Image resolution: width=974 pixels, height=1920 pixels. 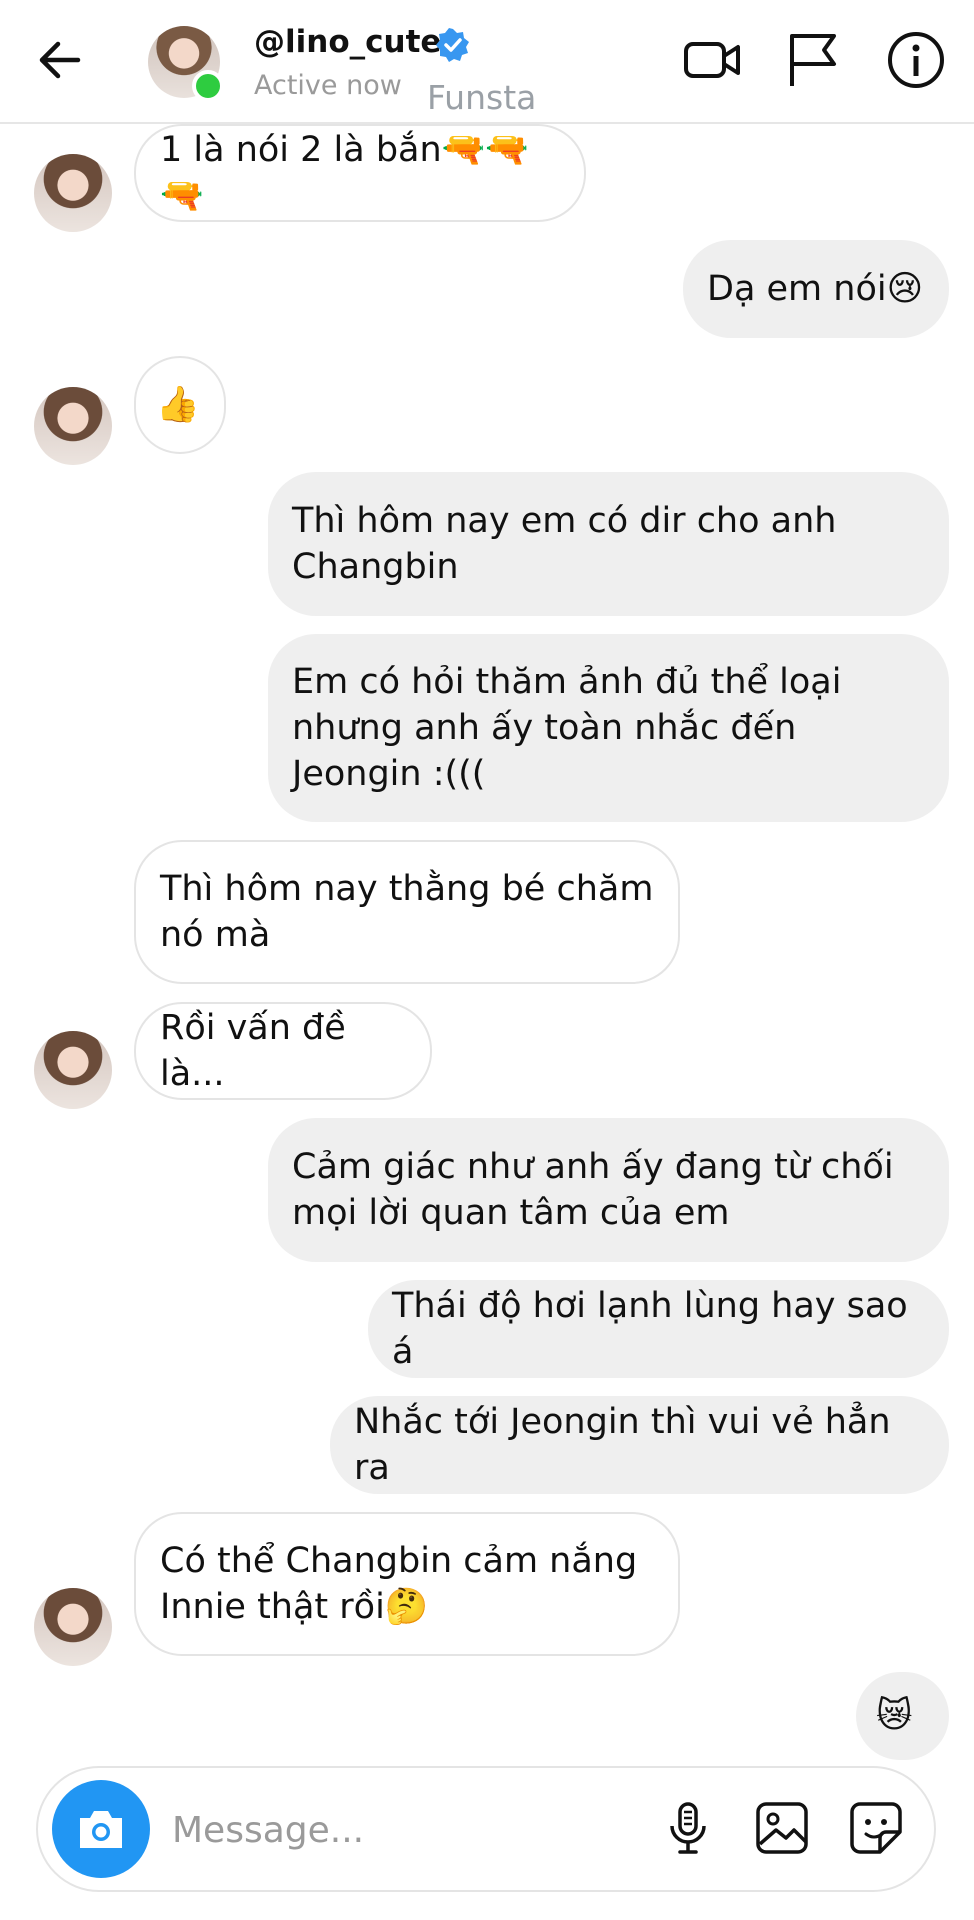 I want to click on chat-header: @lino_cute Active now Funsta, so click(x=487, y=62).